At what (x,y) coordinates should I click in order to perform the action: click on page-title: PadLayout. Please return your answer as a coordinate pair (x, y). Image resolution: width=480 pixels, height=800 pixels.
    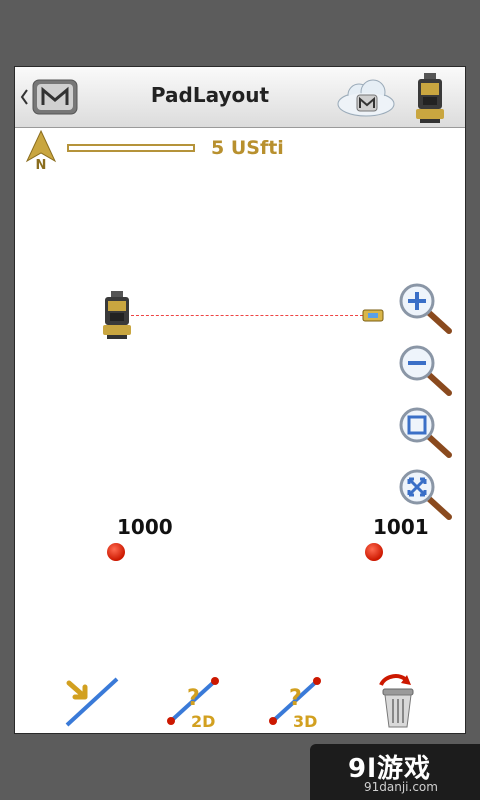
    Looking at the image, I should click on (210, 95).